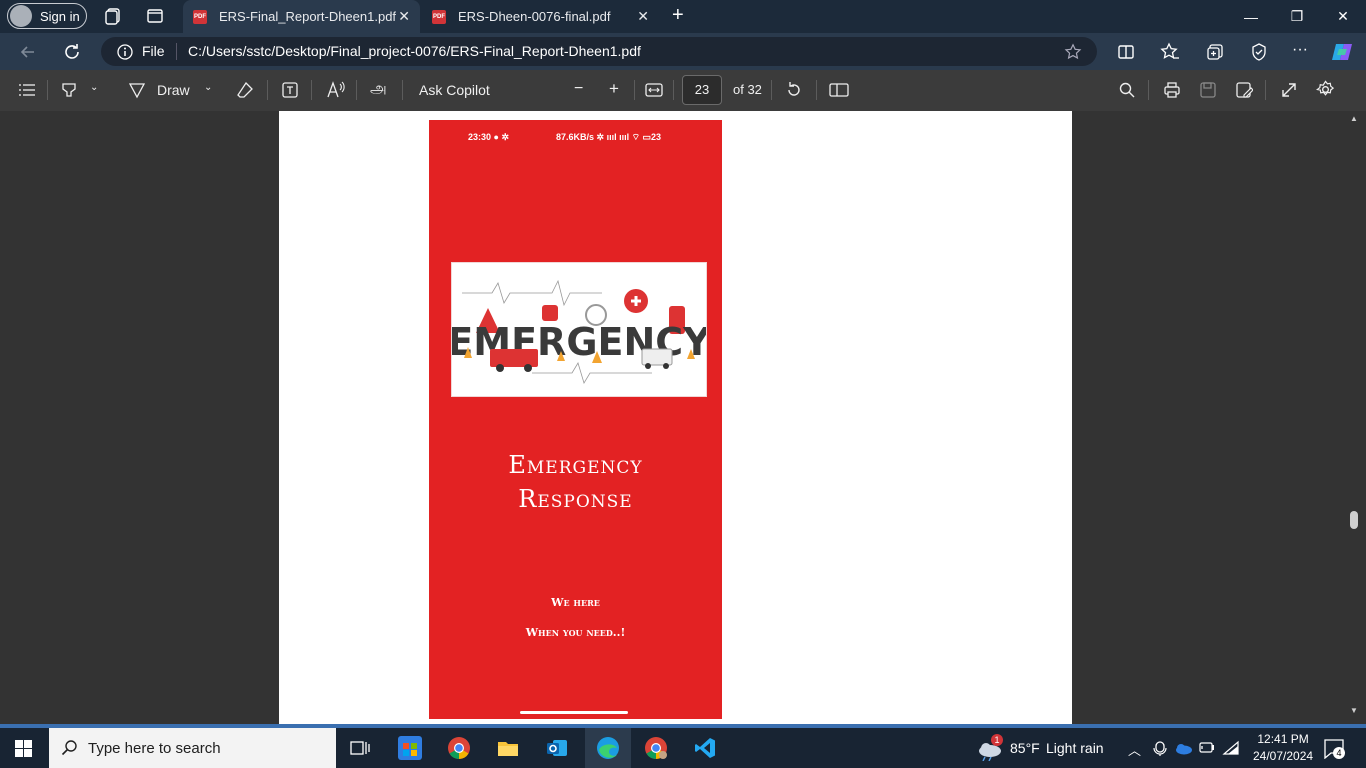 This screenshot has width=1366, height=768. Describe the element at coordinates (575, 602) in the screenshot. I see `tagline-line1: We here` at that location.